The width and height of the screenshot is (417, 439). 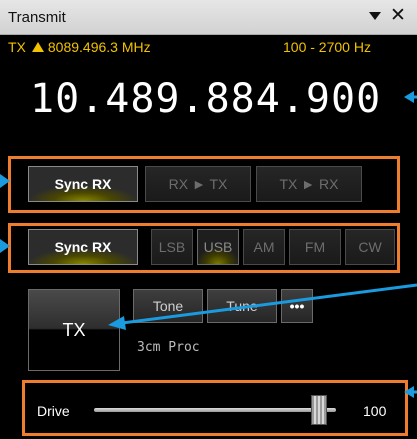 I want to click on tx-to-rx-label: TX ► RX, so click(x=309, y=184).